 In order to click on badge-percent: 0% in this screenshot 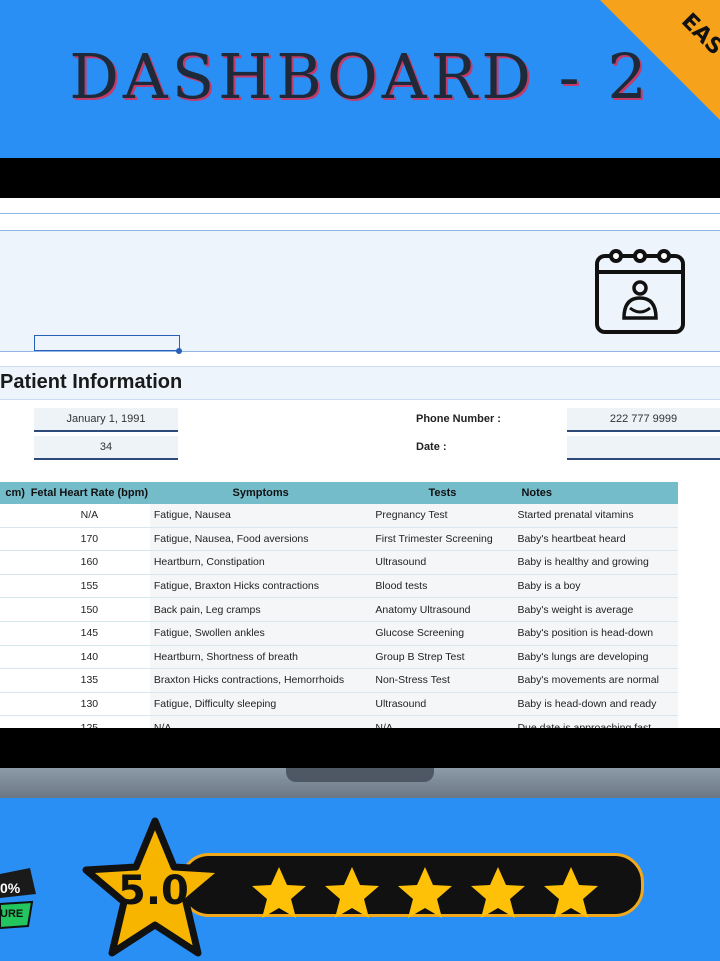, I will do `click(10, 888)`.